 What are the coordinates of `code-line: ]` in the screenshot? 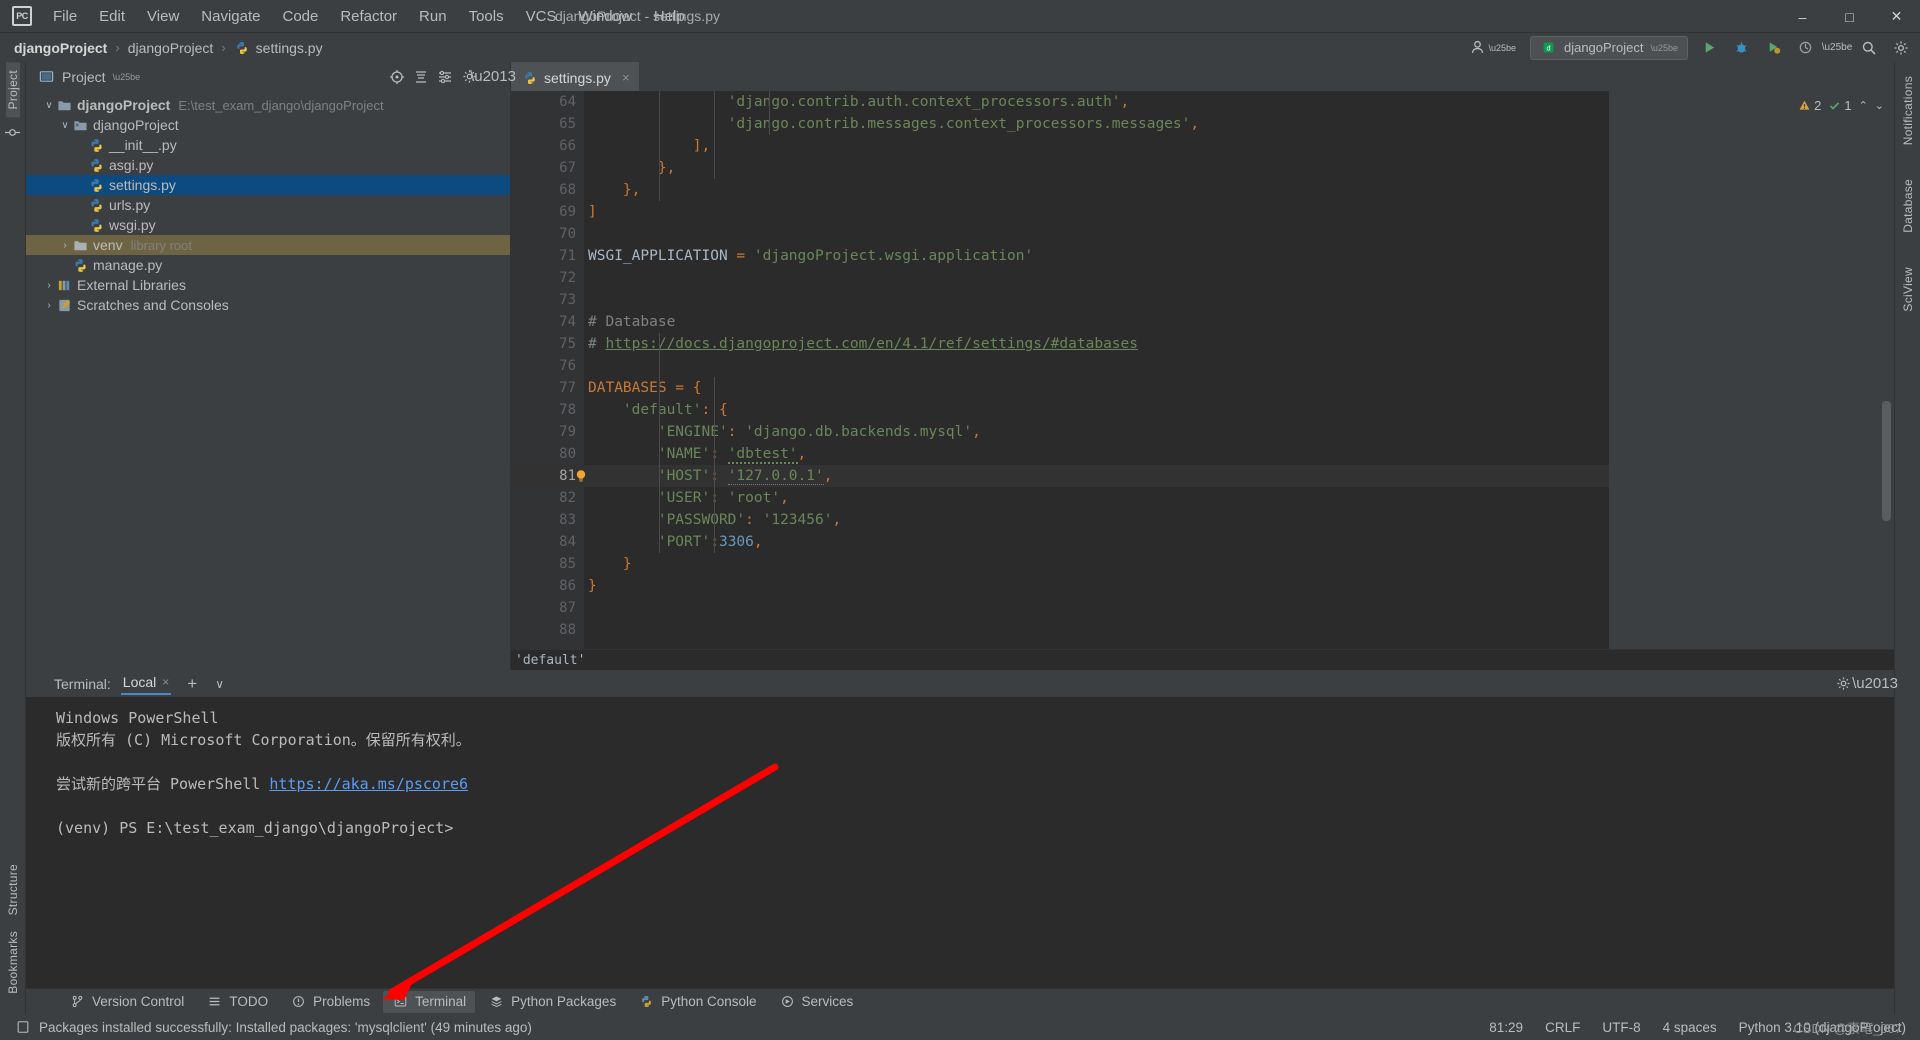 It's located at (1096, 212).